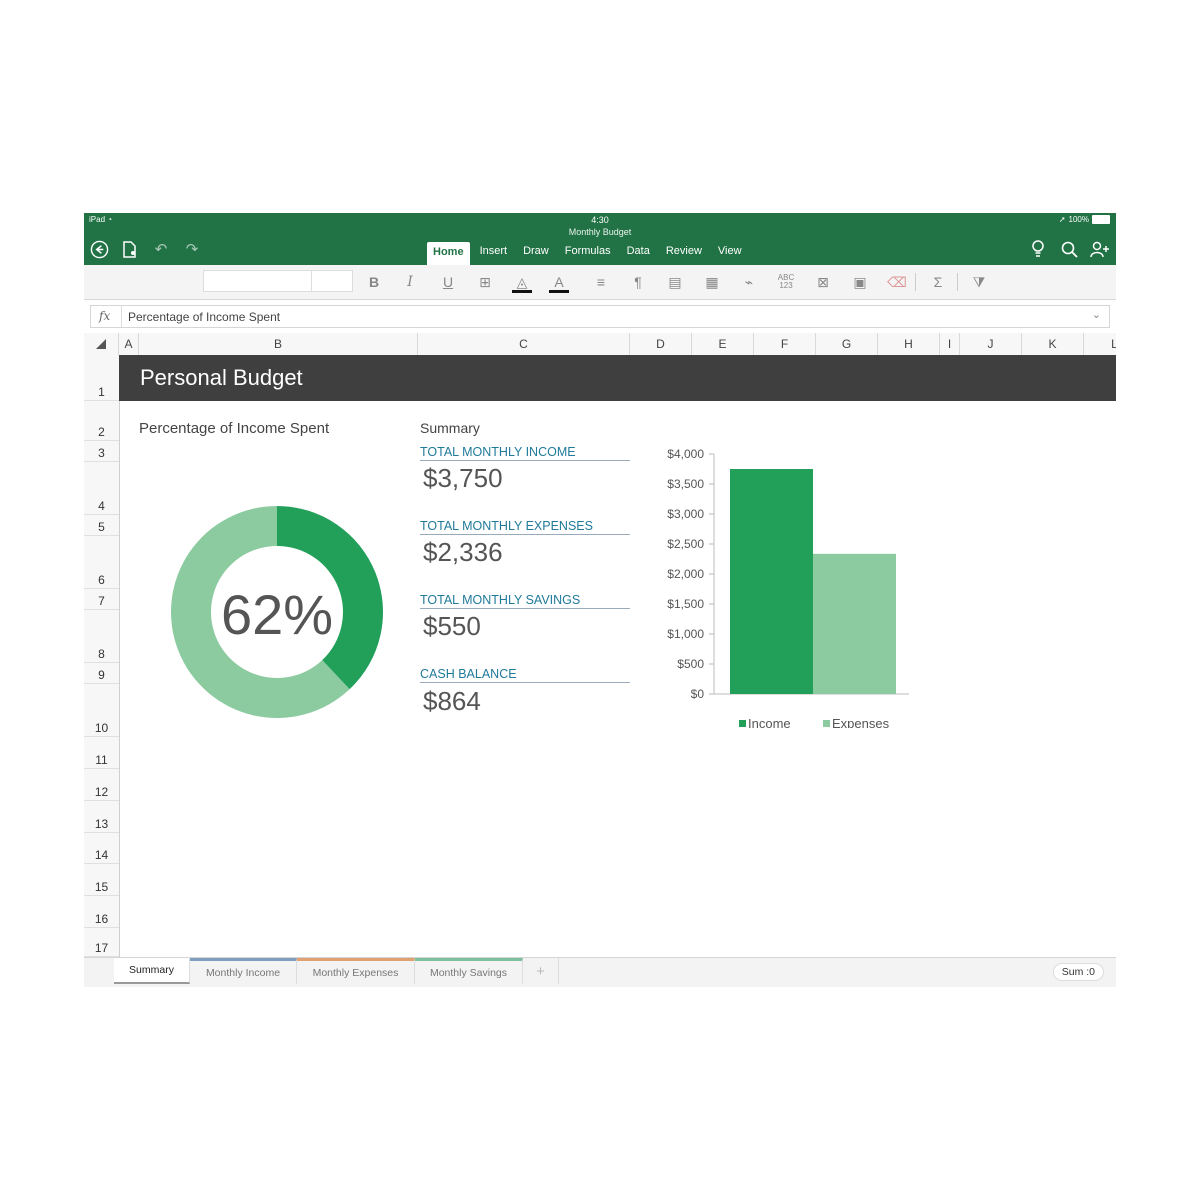 This screenshot has height=1200, width=1200. I want to click on column-header-c: C, so click(524, 344).